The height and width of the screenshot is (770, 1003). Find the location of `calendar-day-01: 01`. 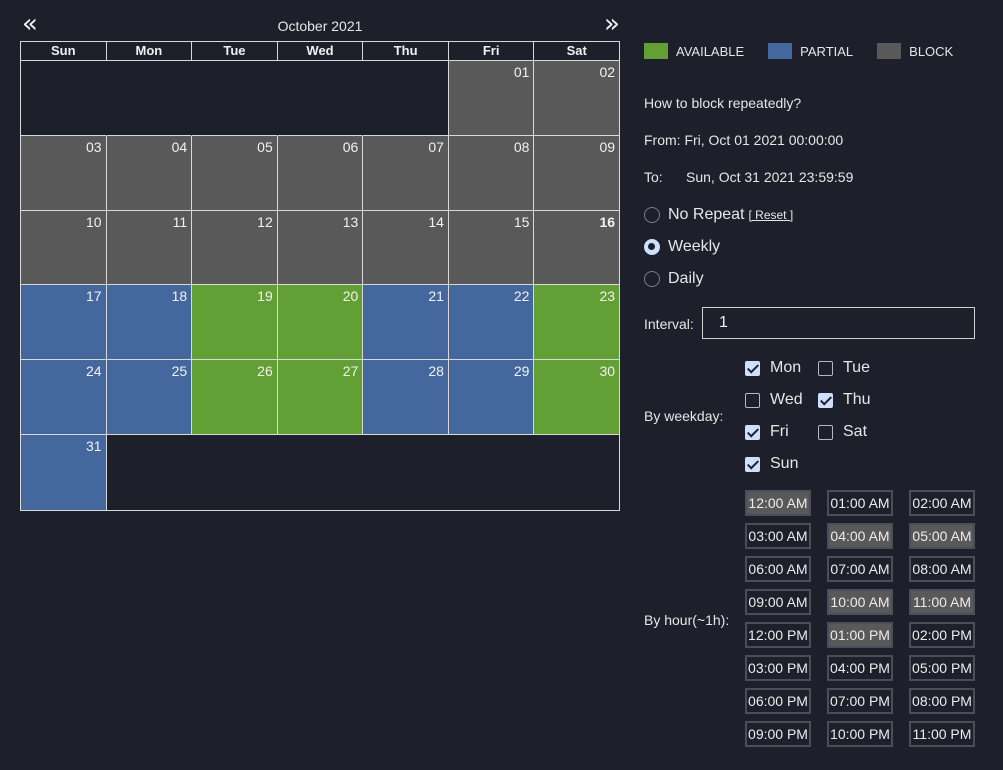

calendar-day-01: 01 is located at coordinates (491, 98).